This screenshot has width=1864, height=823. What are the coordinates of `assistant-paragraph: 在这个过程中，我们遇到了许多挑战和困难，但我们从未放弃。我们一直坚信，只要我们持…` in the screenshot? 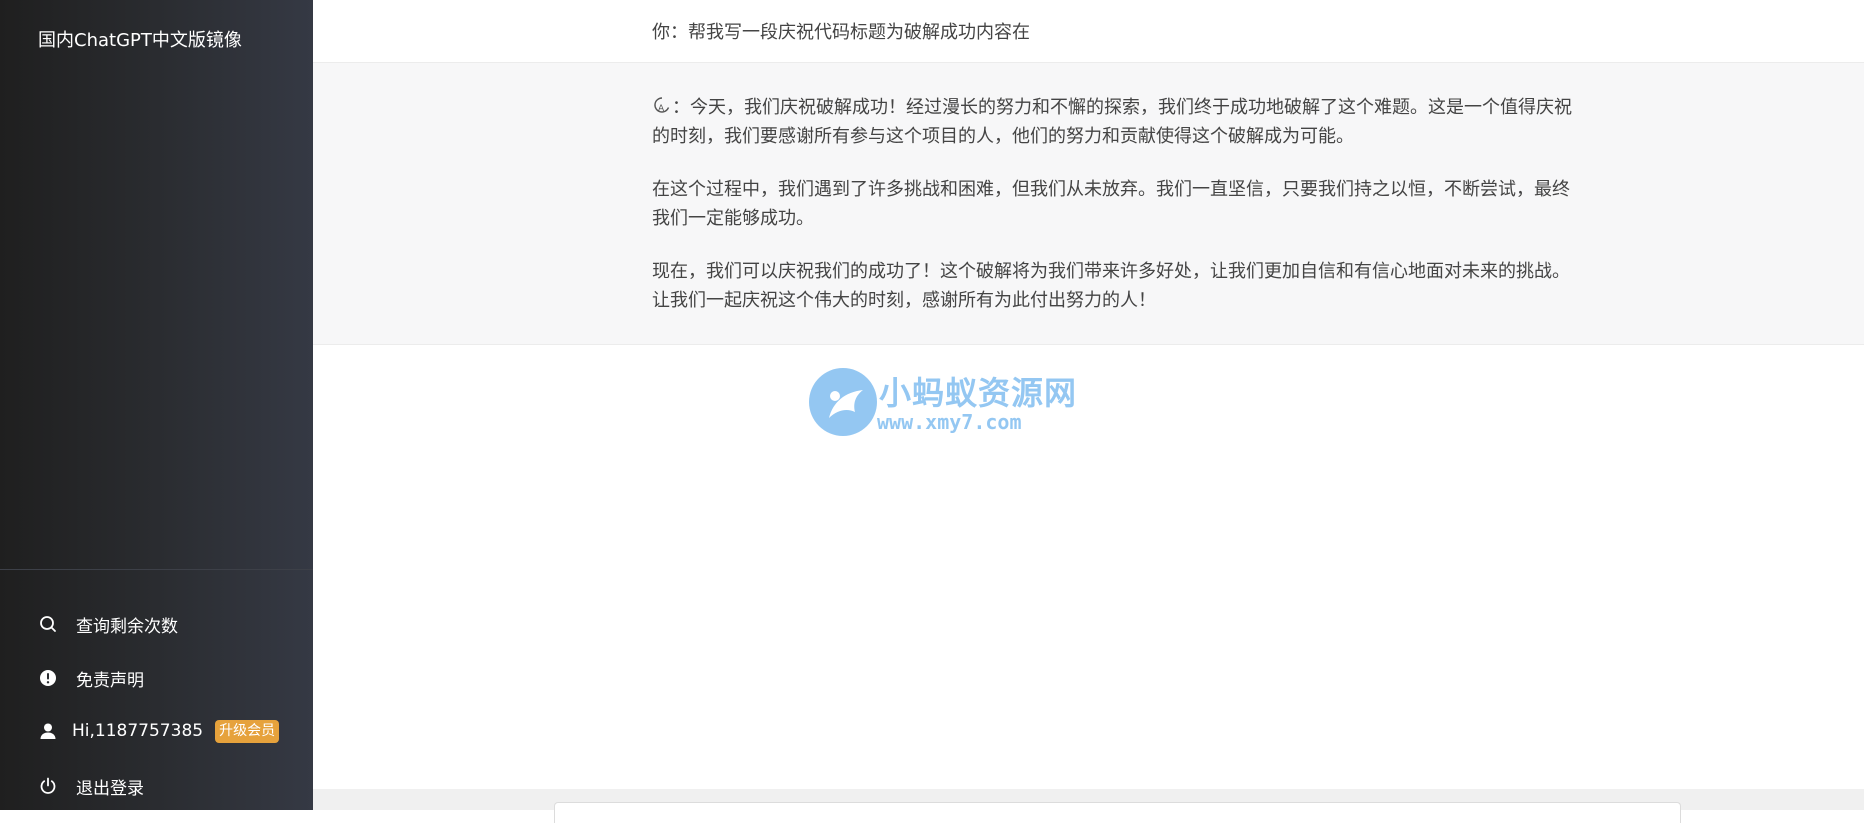 It's located at (1111, 204).